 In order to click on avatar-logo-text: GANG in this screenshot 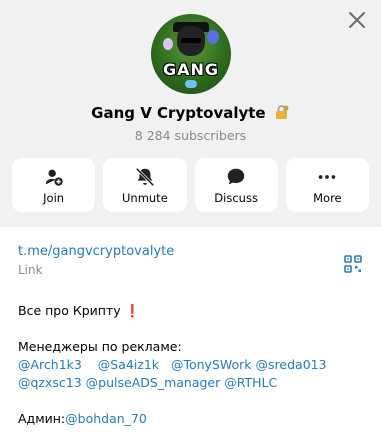, I will do `click(191, 69)`.